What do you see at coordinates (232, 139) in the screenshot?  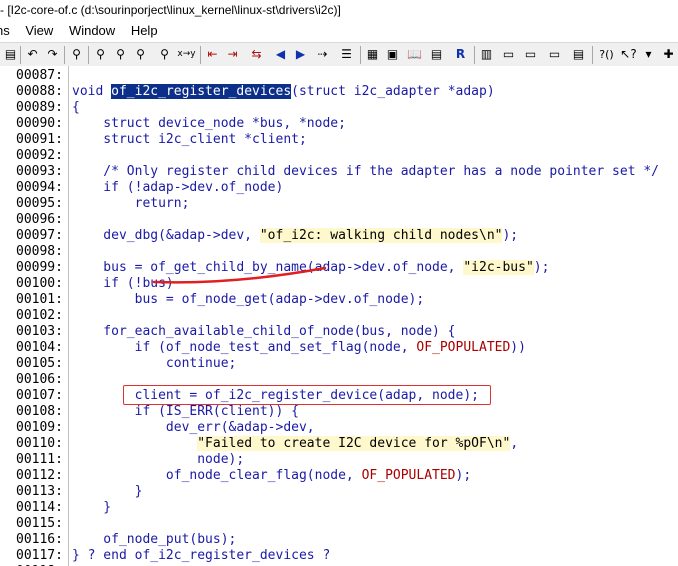 I see `code-token: i2c_client *client;` at bounding box center [232, 139].